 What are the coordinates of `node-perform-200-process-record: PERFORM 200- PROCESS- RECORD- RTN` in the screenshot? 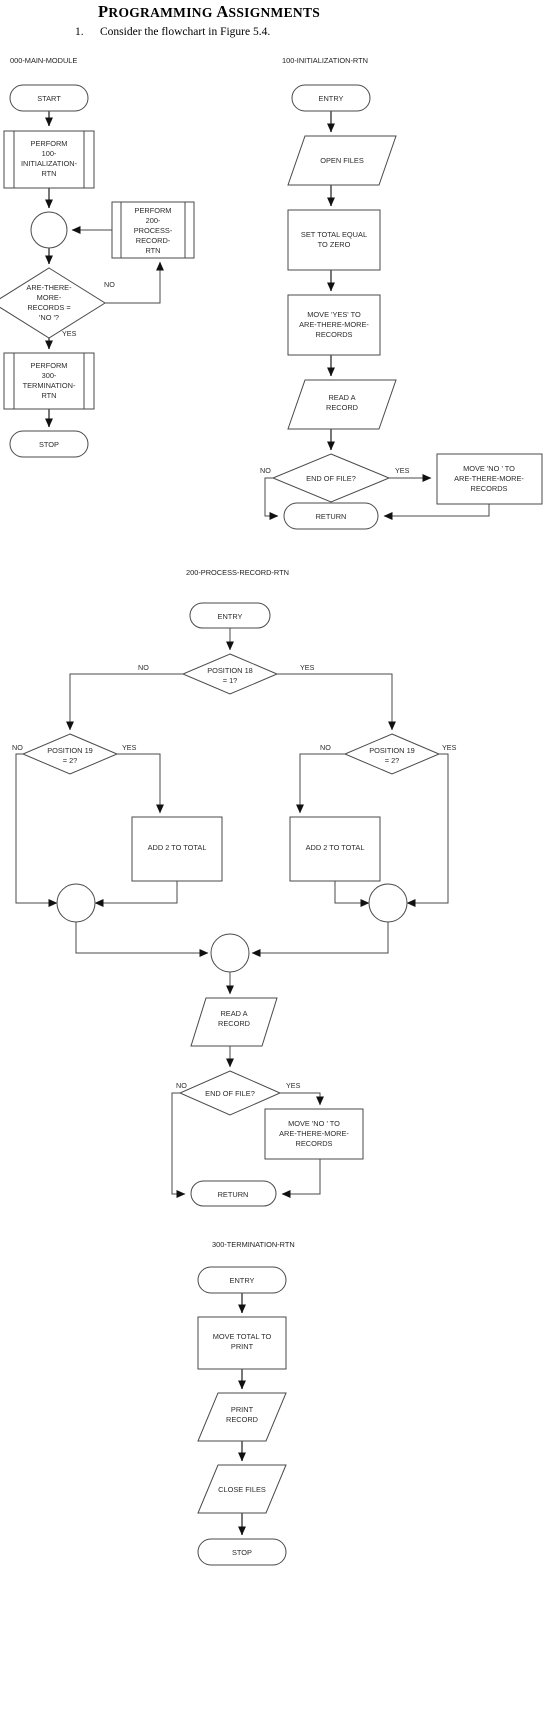 It's located at (153, 230).